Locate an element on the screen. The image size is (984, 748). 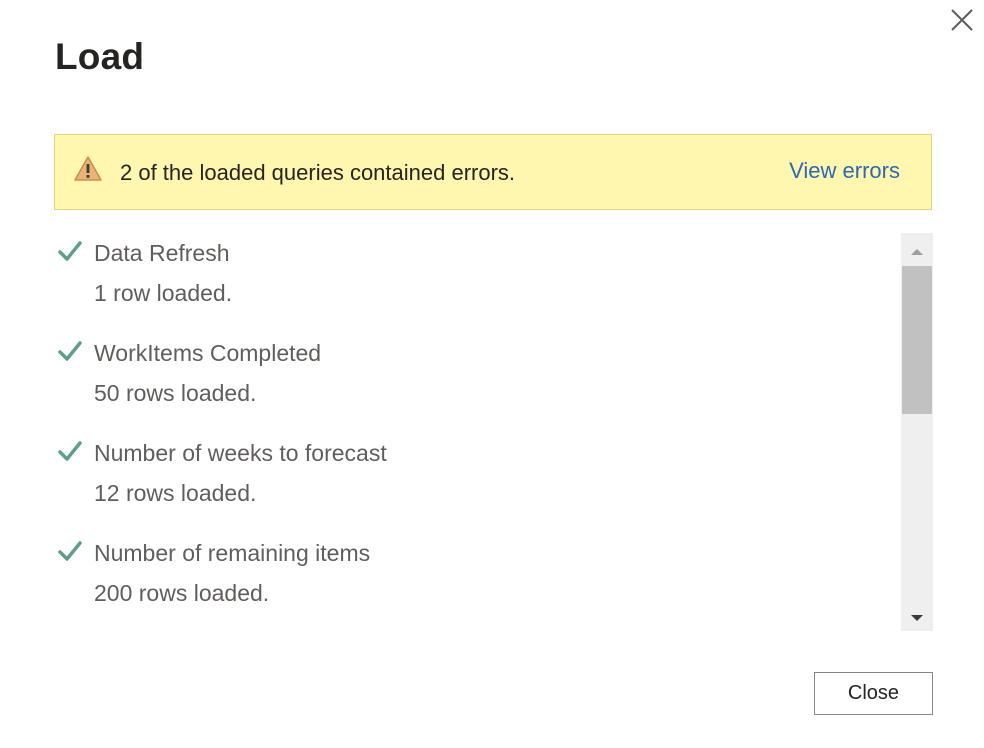
query-status: 1 row loaded. is located at coordinates (163, 293).